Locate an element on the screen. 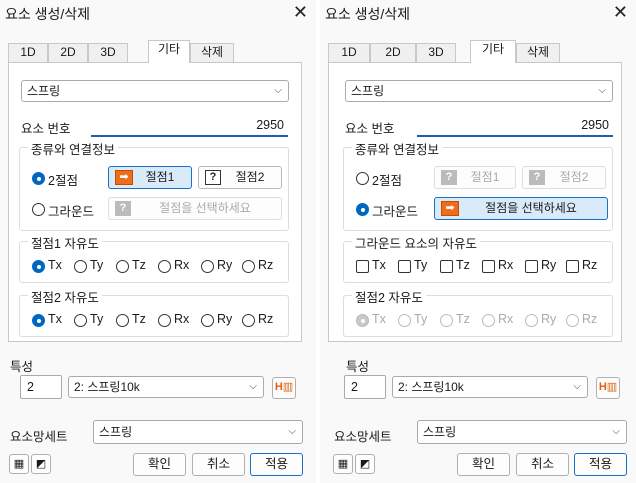  group-dof1-title: 절점1 자유도 is located at coordinates (65, 242).